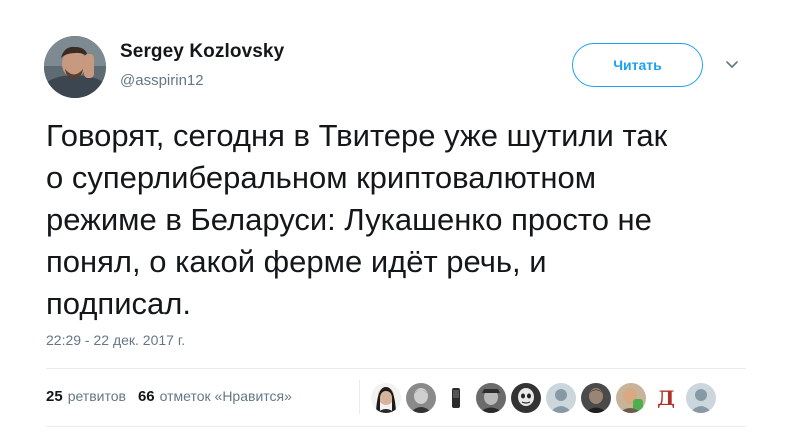  Describe the element at coordinates (359, 397) in the screenshot. I see `stats-separator` at that location.